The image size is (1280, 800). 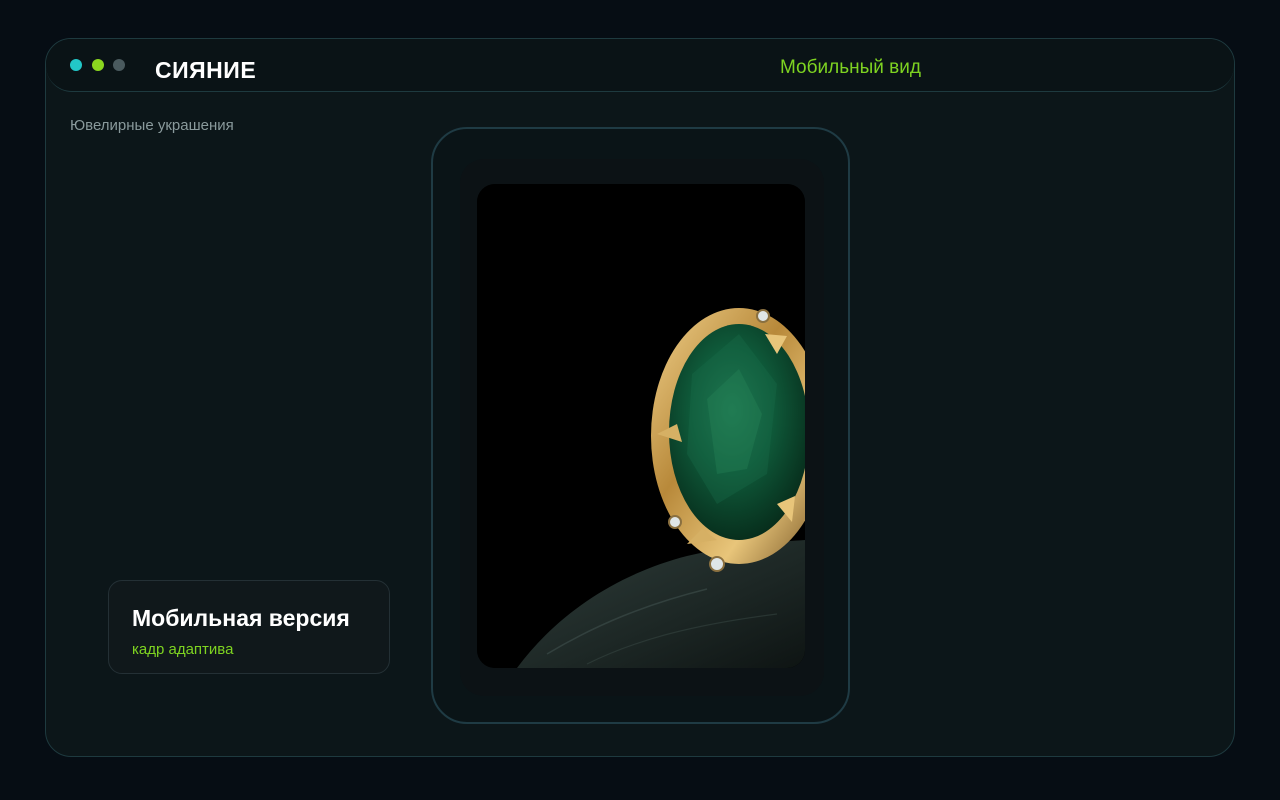 I want to click on title-bar: СИЯНИЕ Мобильный вид, so click(x=640, y=65).